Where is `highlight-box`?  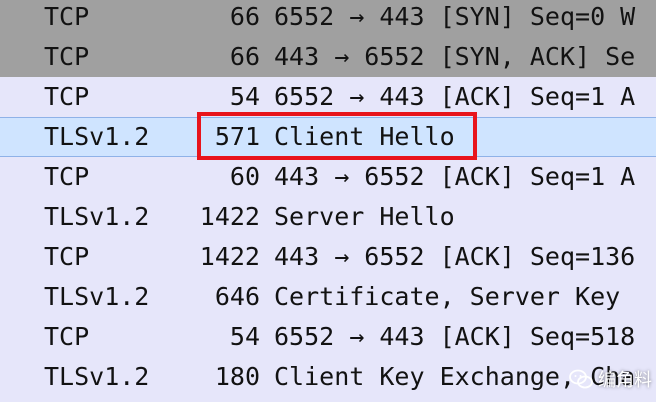
highlight-box is located at coordinates (337, 136).